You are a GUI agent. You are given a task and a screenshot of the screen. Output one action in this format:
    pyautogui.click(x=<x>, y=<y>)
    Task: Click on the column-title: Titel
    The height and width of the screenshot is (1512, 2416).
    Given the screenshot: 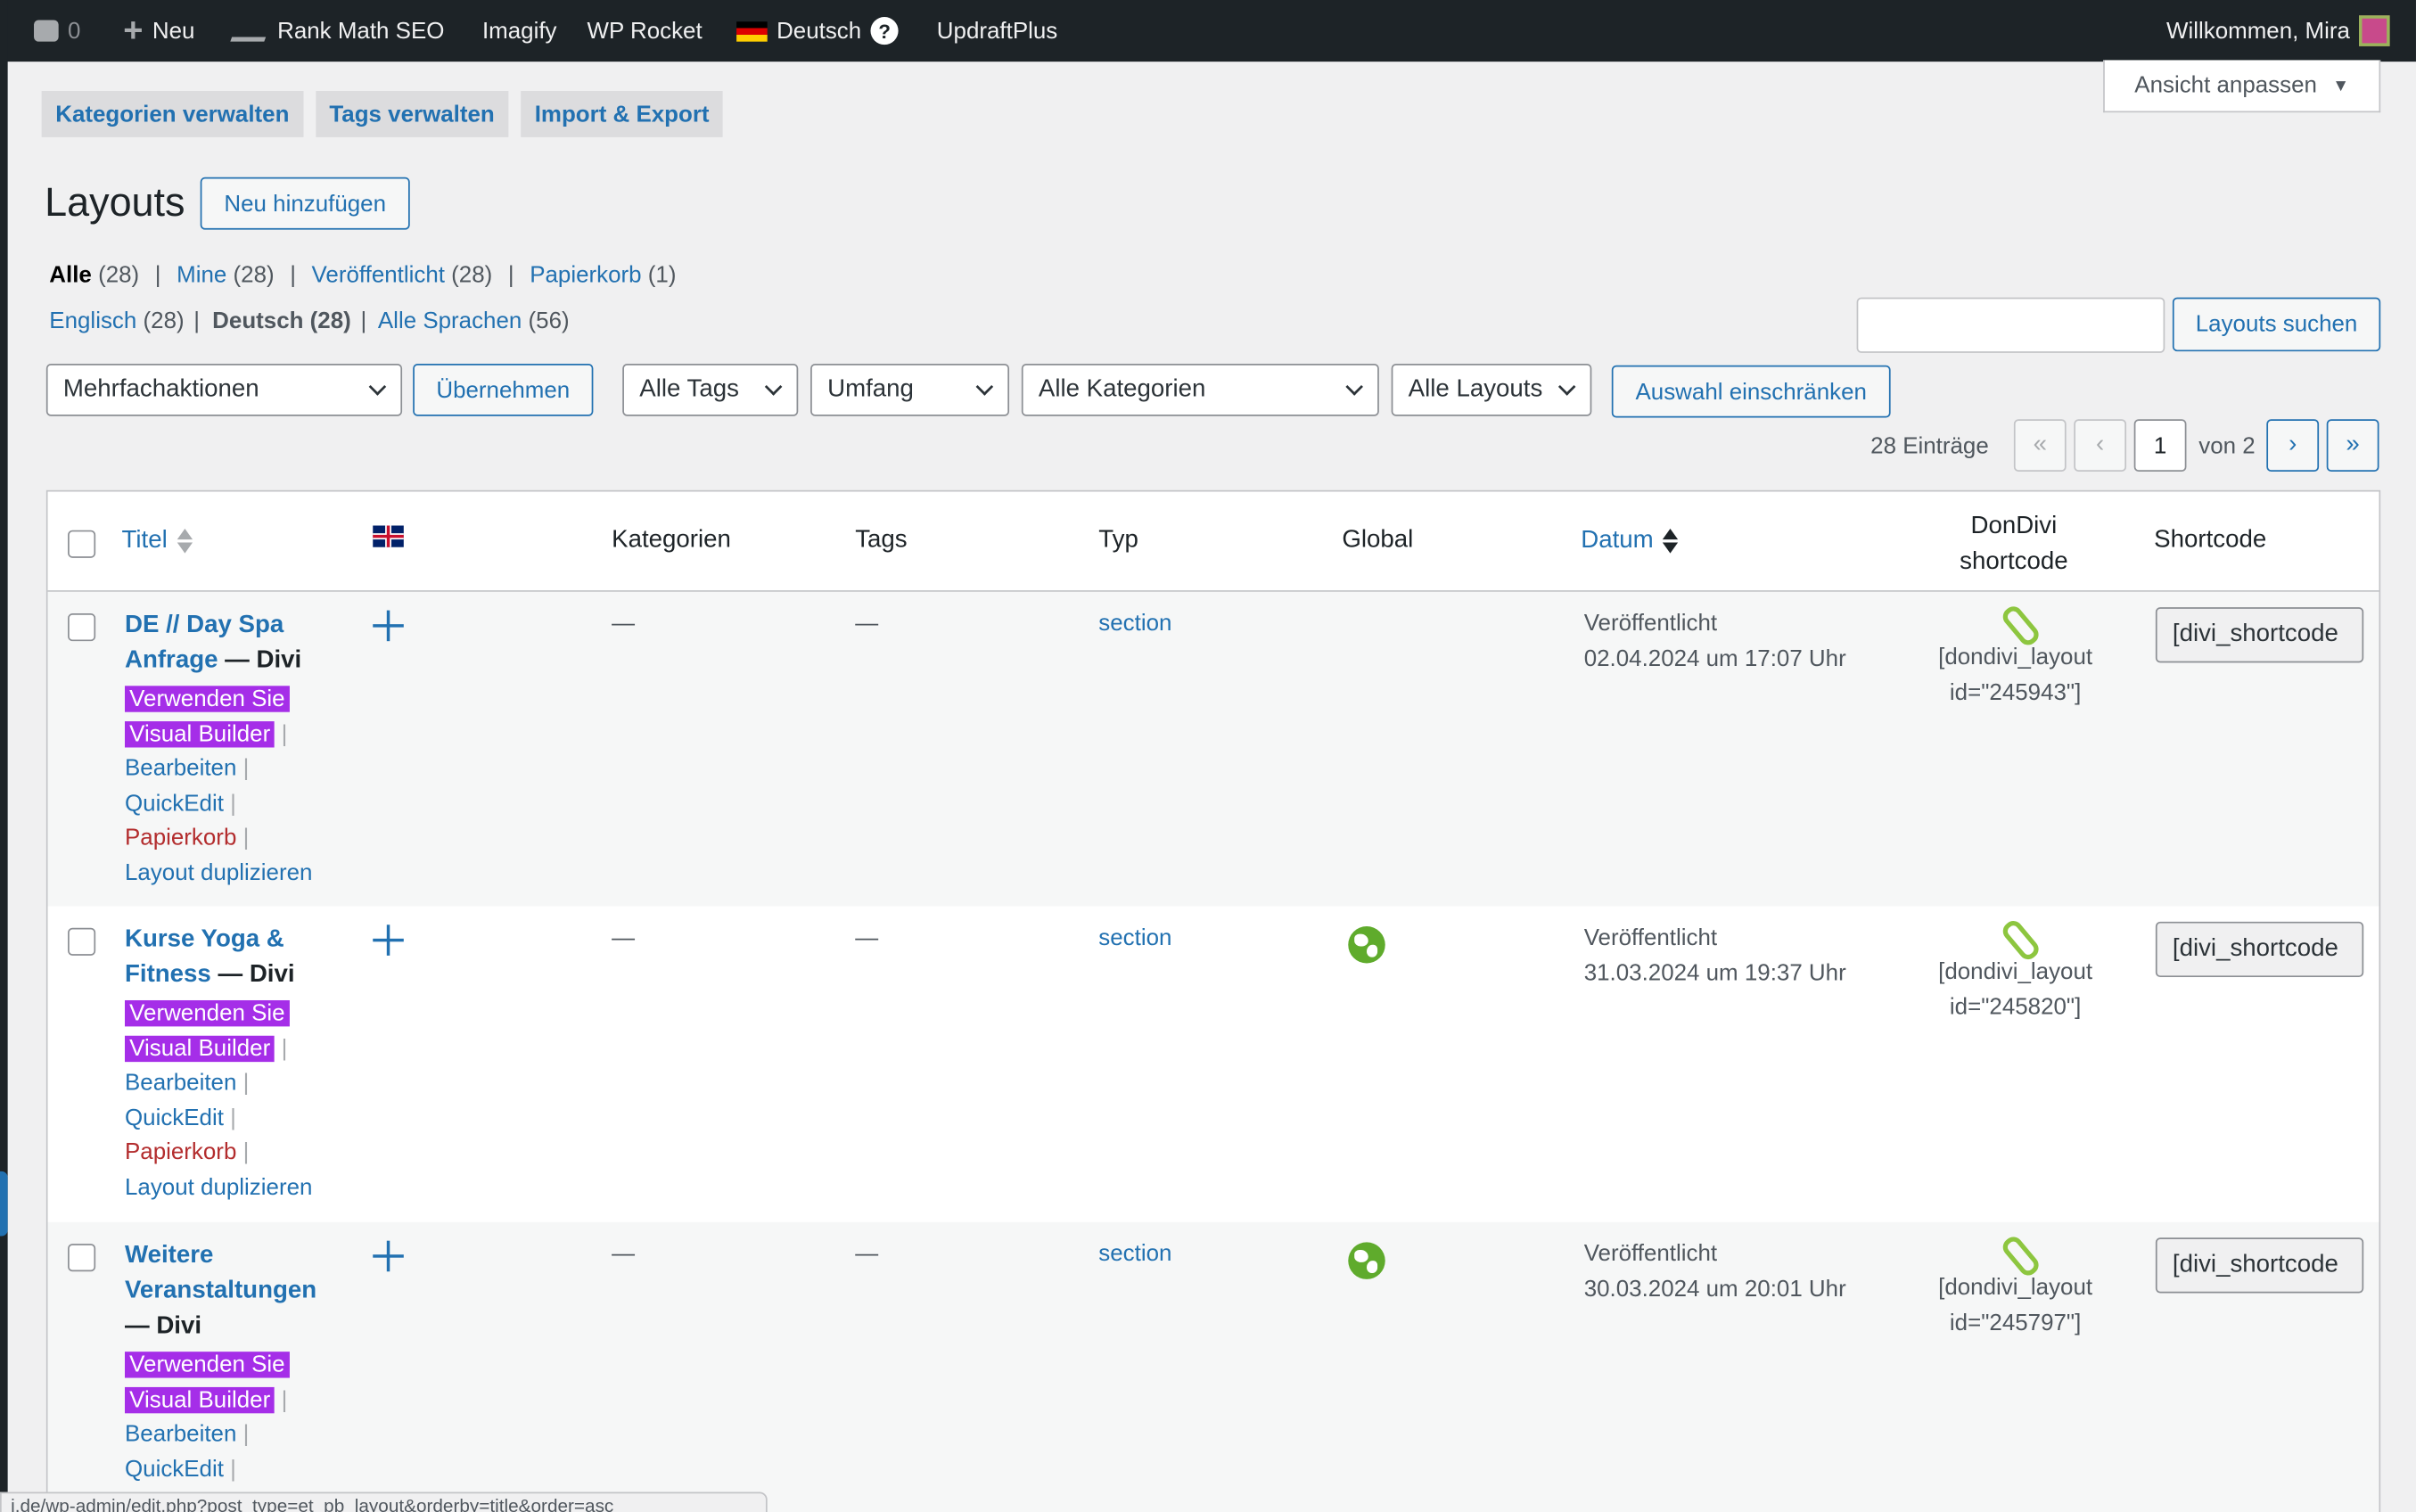 What is the action you would take?
    pyautogui.click(x=157, y=541)
    